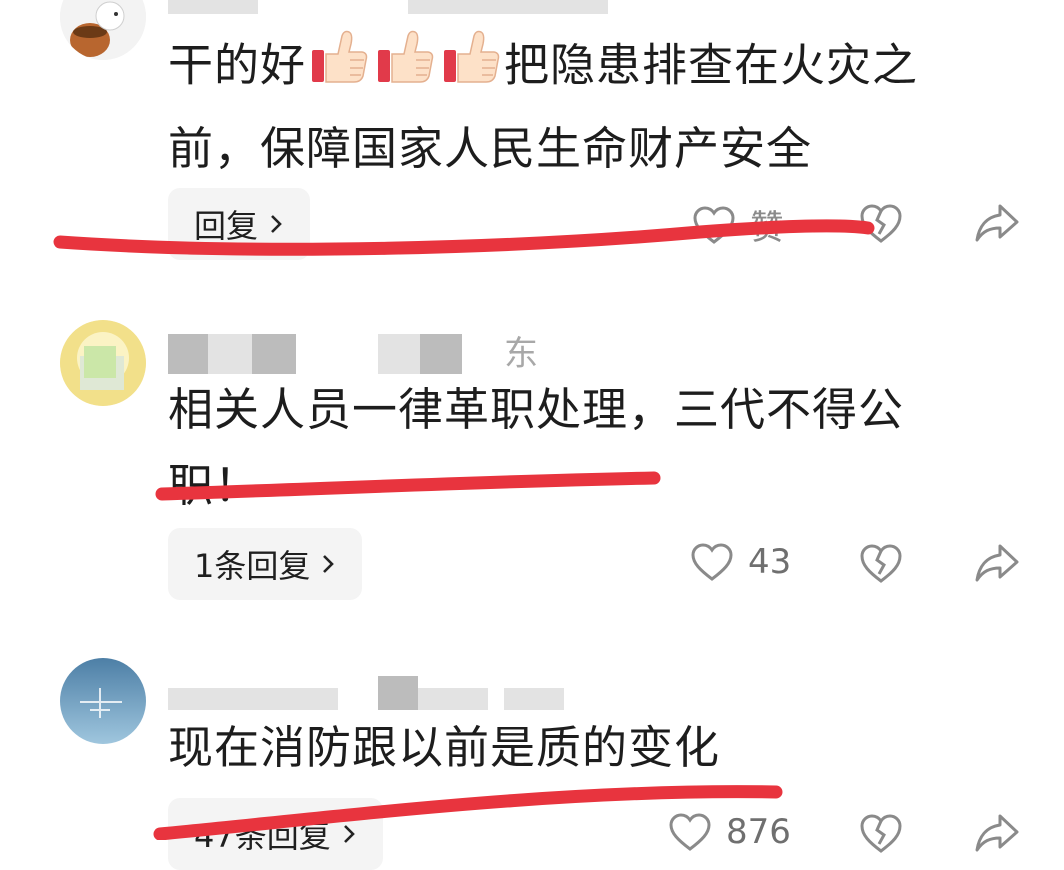  What do you see at coordinates (378, 351) in the screenshot?
I see `comment-meta: 东` at bounding box center [378, 351].